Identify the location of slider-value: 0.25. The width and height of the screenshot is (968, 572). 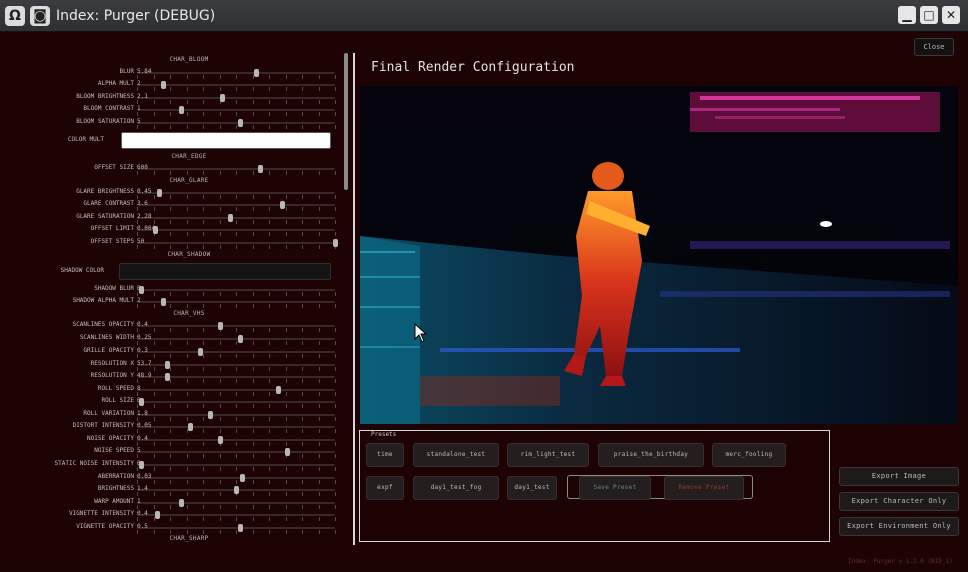
(144, 337).